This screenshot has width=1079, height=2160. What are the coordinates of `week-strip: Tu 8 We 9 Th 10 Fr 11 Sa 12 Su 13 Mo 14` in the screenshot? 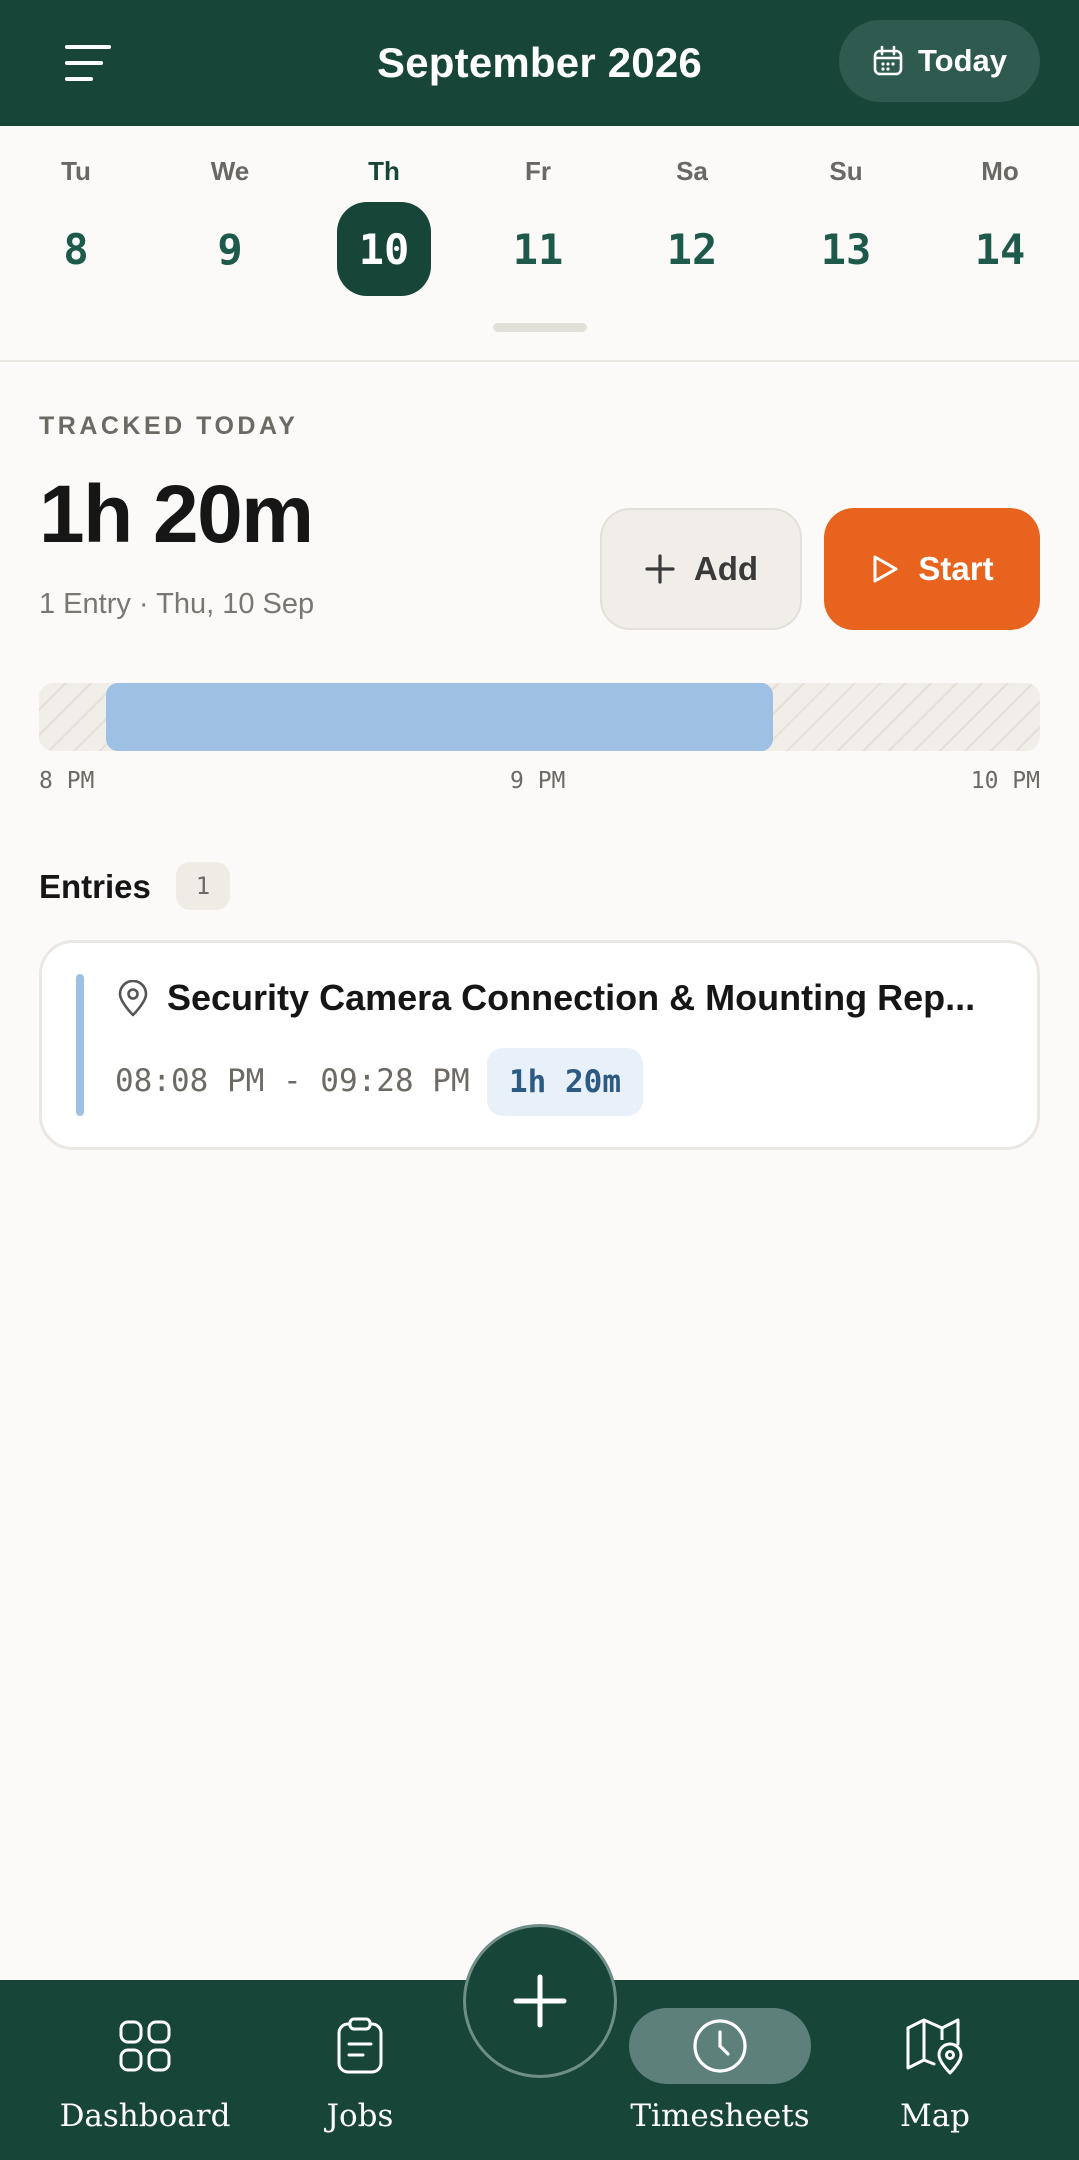 It's located at (539, 244).